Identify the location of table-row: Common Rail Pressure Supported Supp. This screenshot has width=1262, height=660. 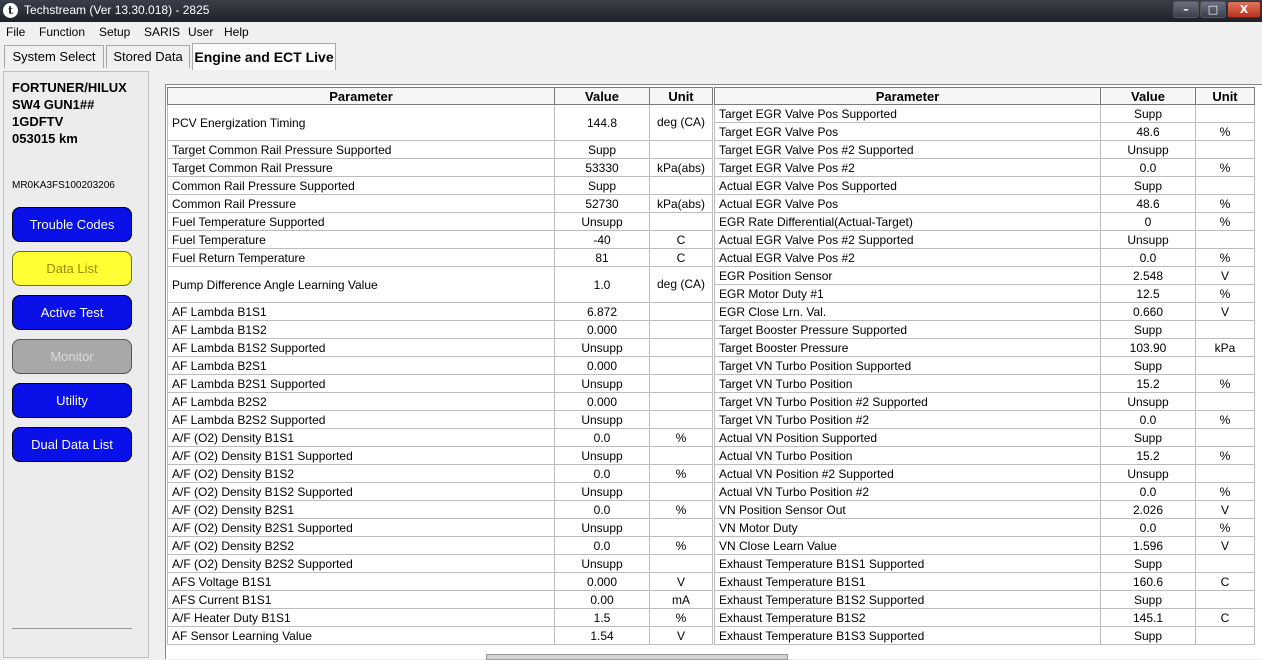
(440, 185).